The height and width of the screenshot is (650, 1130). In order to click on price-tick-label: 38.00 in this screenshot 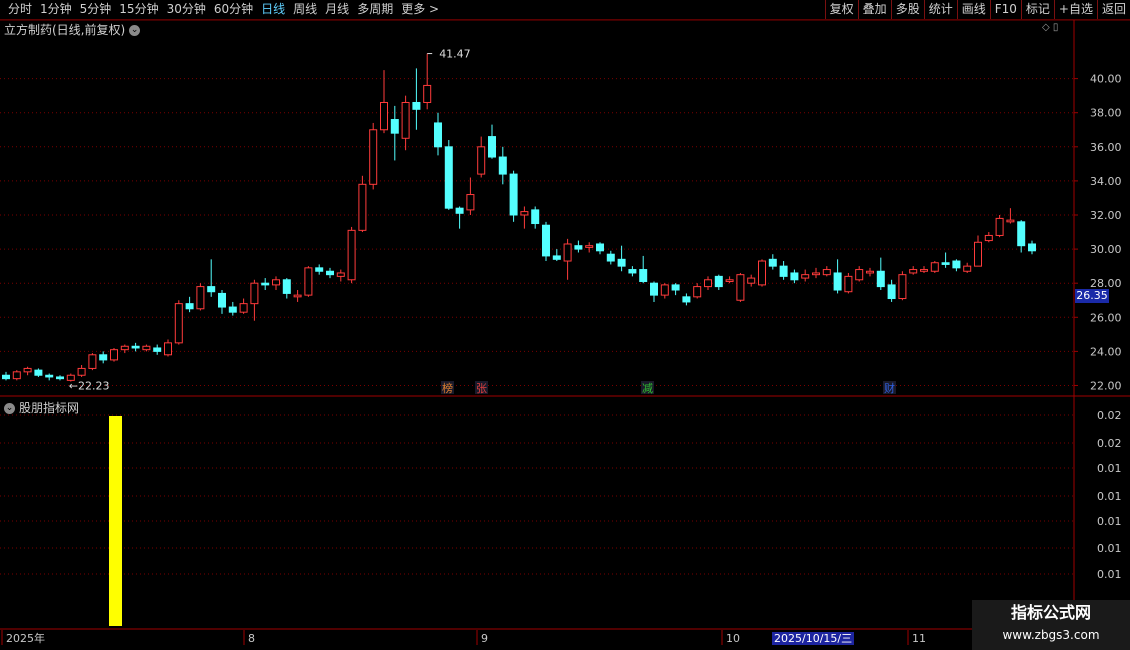, I will do `click(1106, 113)`.